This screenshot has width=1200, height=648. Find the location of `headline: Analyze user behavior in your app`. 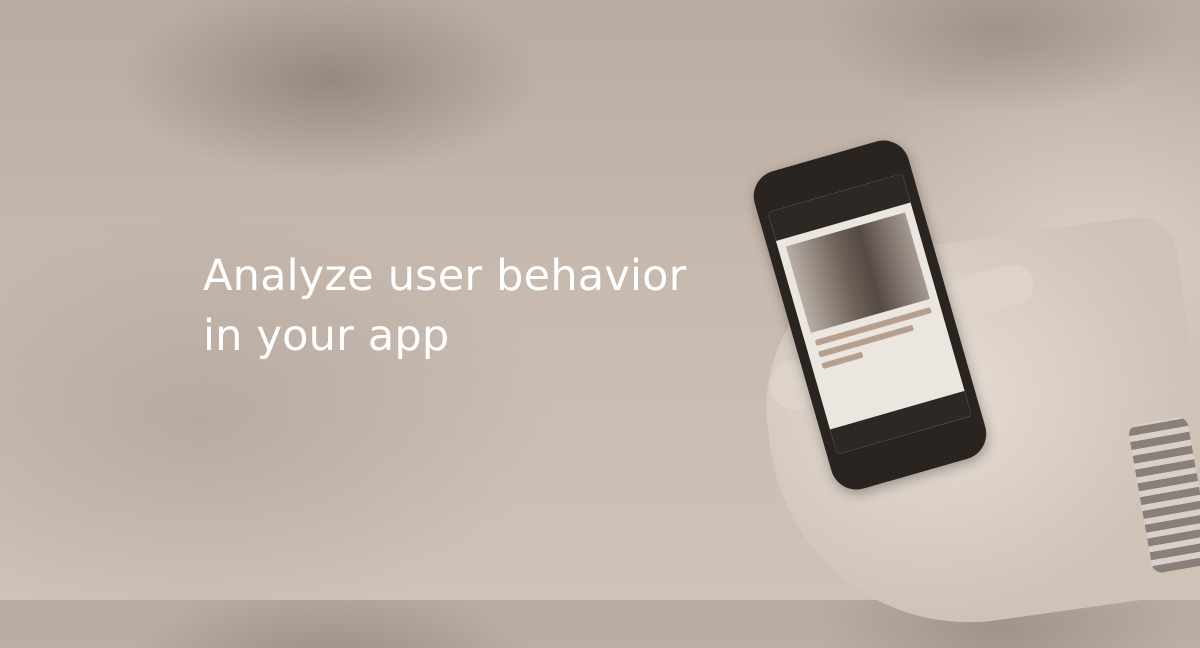

headline: Analyze user behavior in your app is located at coordinates (445, 306).